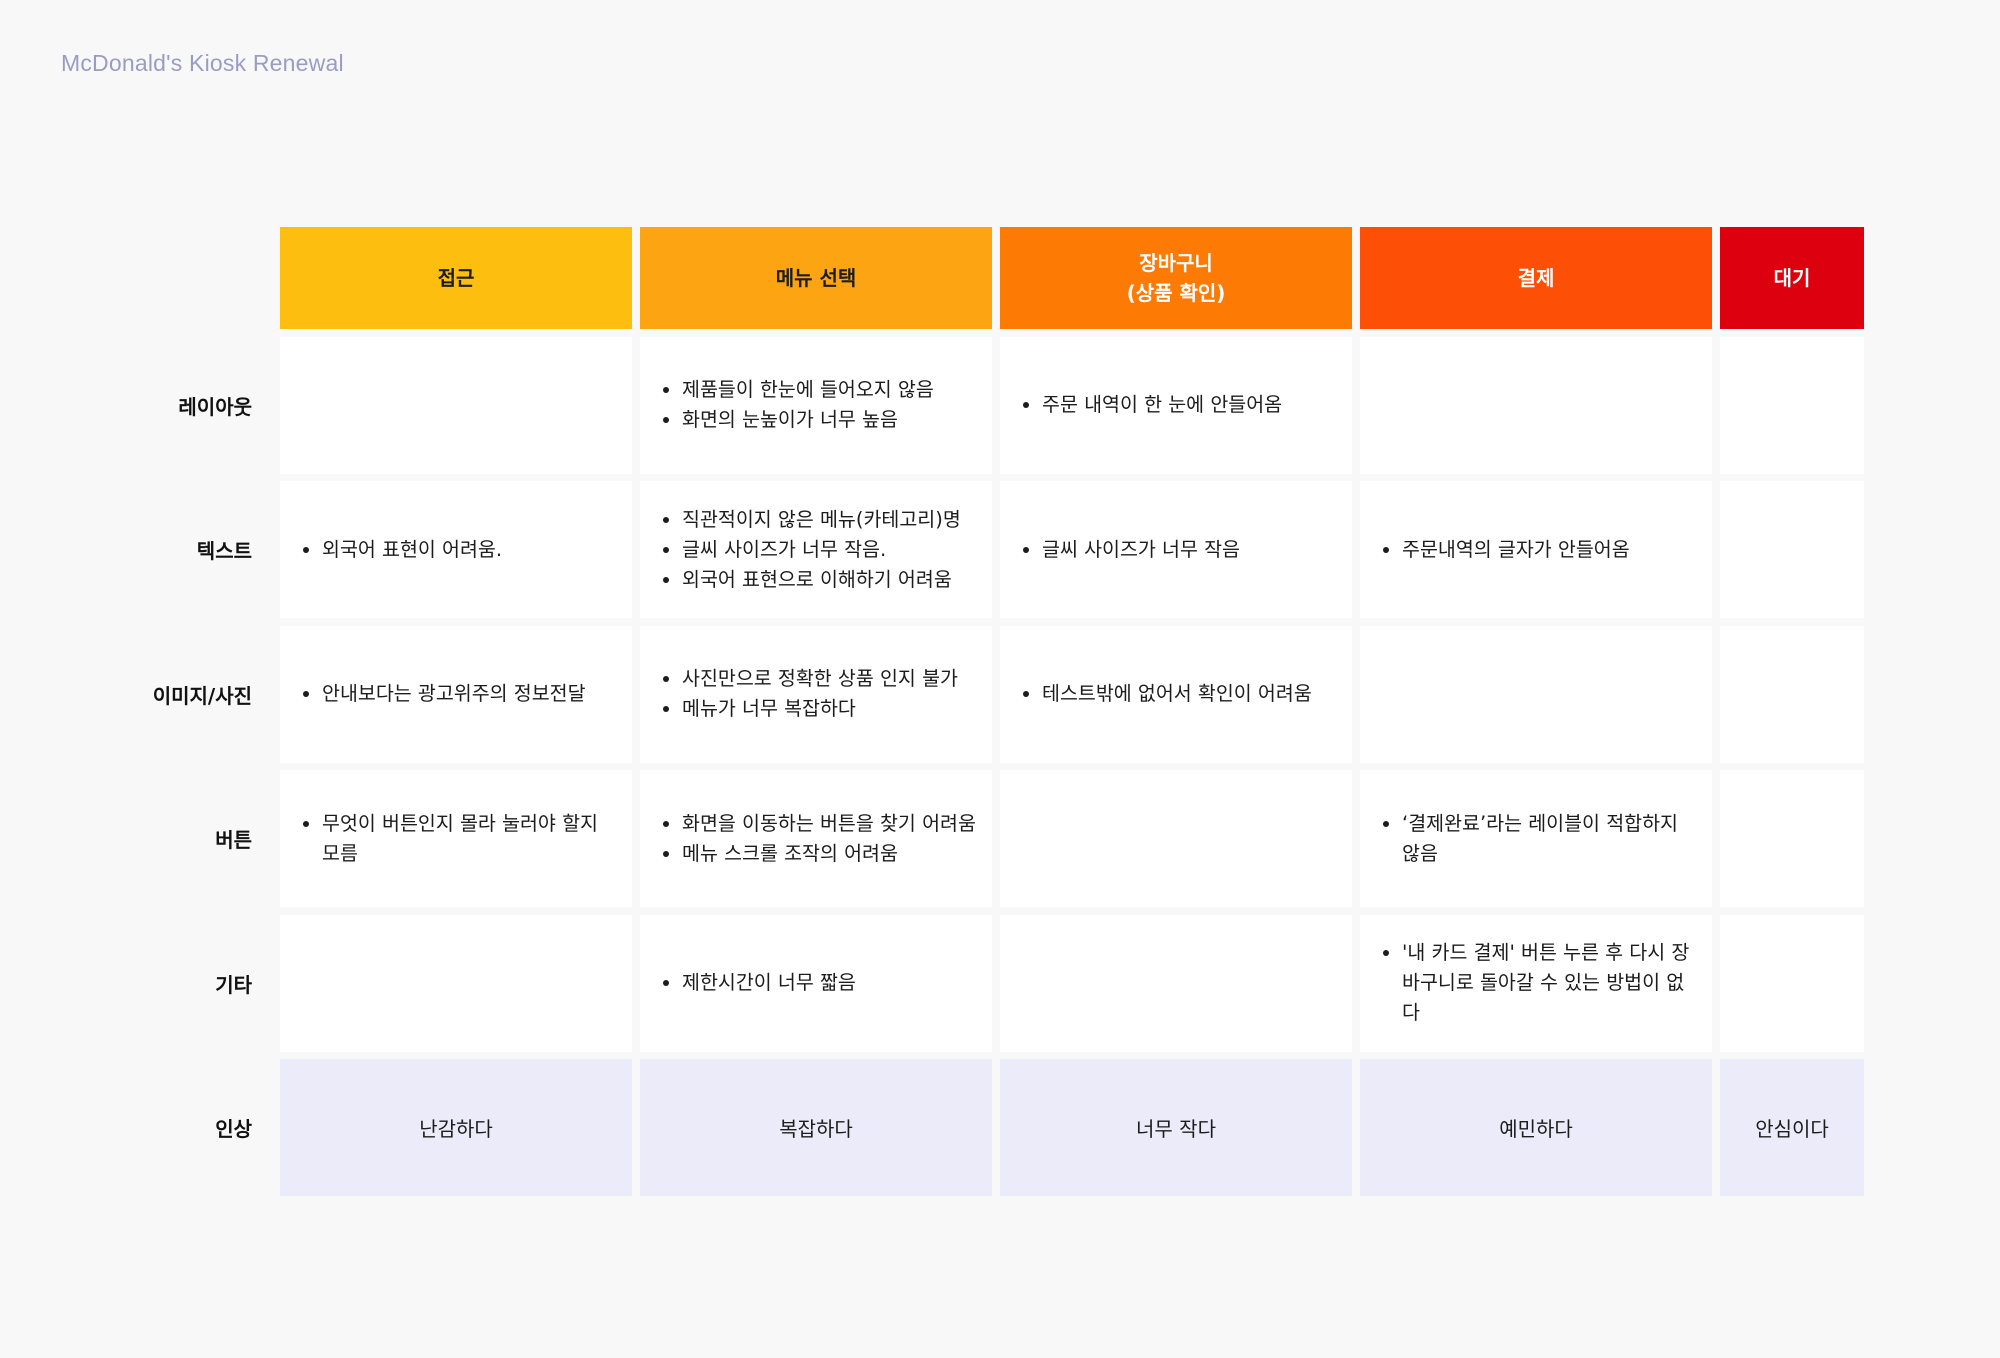 The width and height of the screenshot is (2000, 1358). I want to click on row-label-button: 버튼, so click(233, 840).